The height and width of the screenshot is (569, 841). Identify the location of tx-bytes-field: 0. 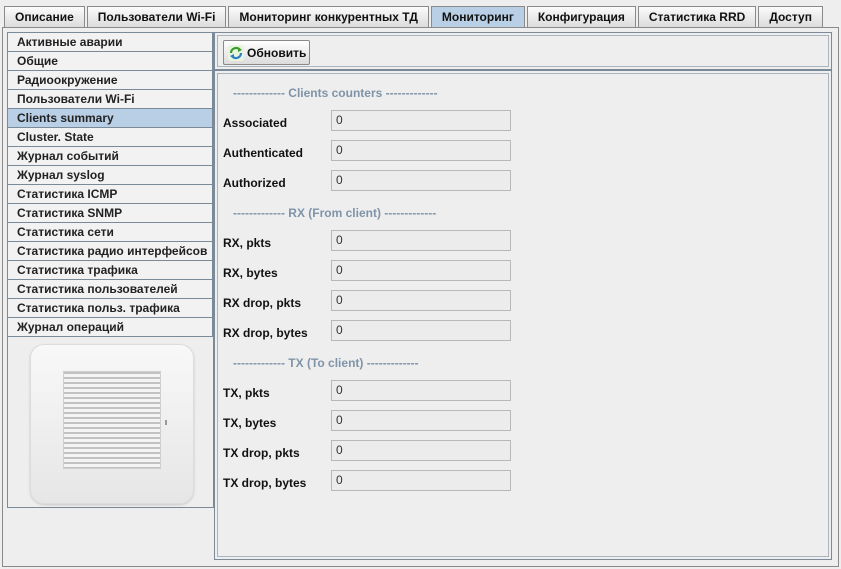
(421, 420).